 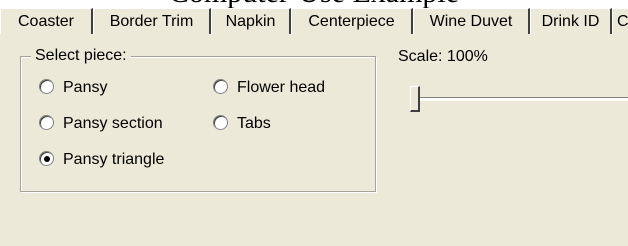 I want to click on page-caption: Computer-Use Example, so click(x=314, y=4).